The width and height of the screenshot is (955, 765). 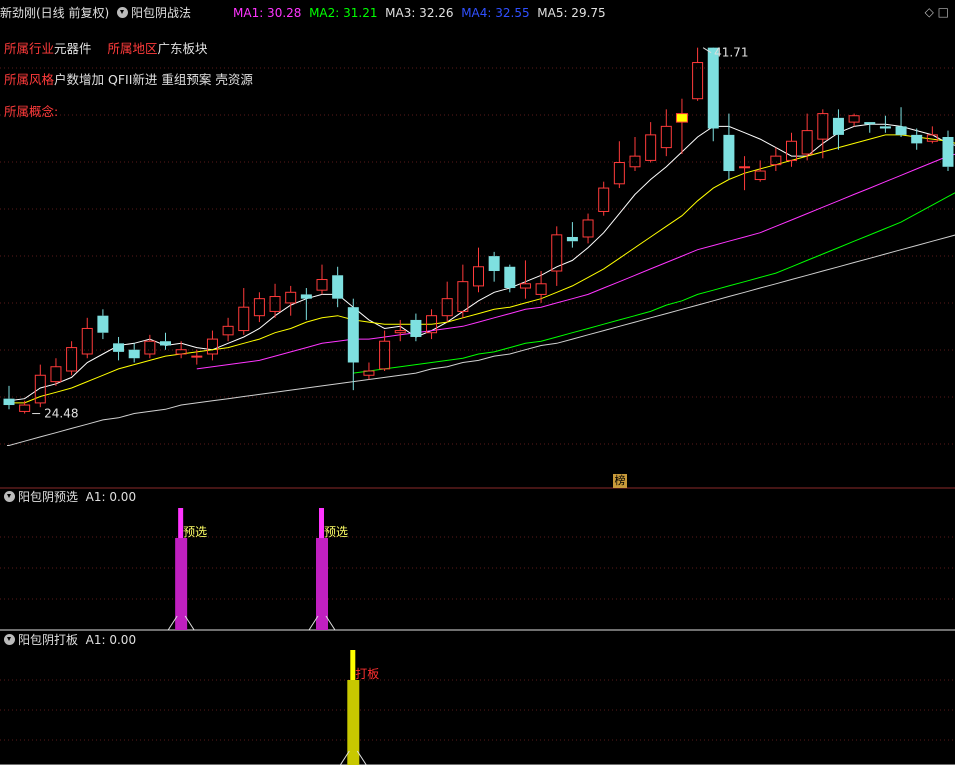 What do you see at coordinates (105, 47) in the screenshot?
I see `industry-line: 所属行业元器件 所属地区广东板块` at bounding box center [105, 47].